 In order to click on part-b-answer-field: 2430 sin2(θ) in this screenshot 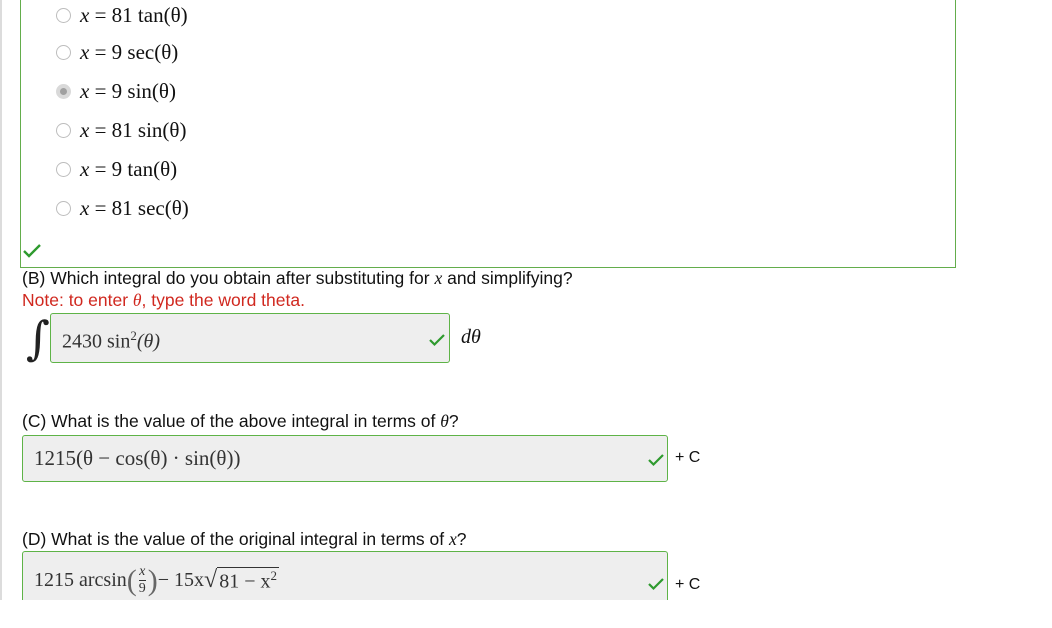, I will do `click(250, 338)`.